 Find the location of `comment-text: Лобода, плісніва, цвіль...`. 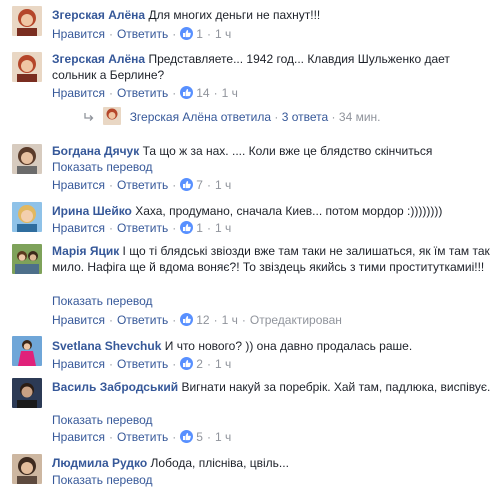

comment-text: Лобода, плісніва, цвіль... is located at coordinates (219, 463).